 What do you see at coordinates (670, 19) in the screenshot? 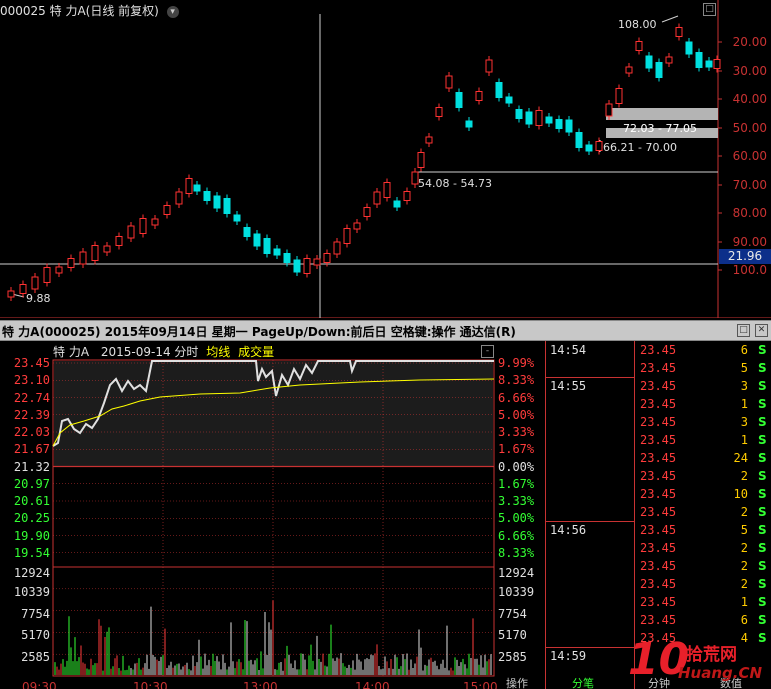
I see `high-pointer` at bounding box center [670, 19].